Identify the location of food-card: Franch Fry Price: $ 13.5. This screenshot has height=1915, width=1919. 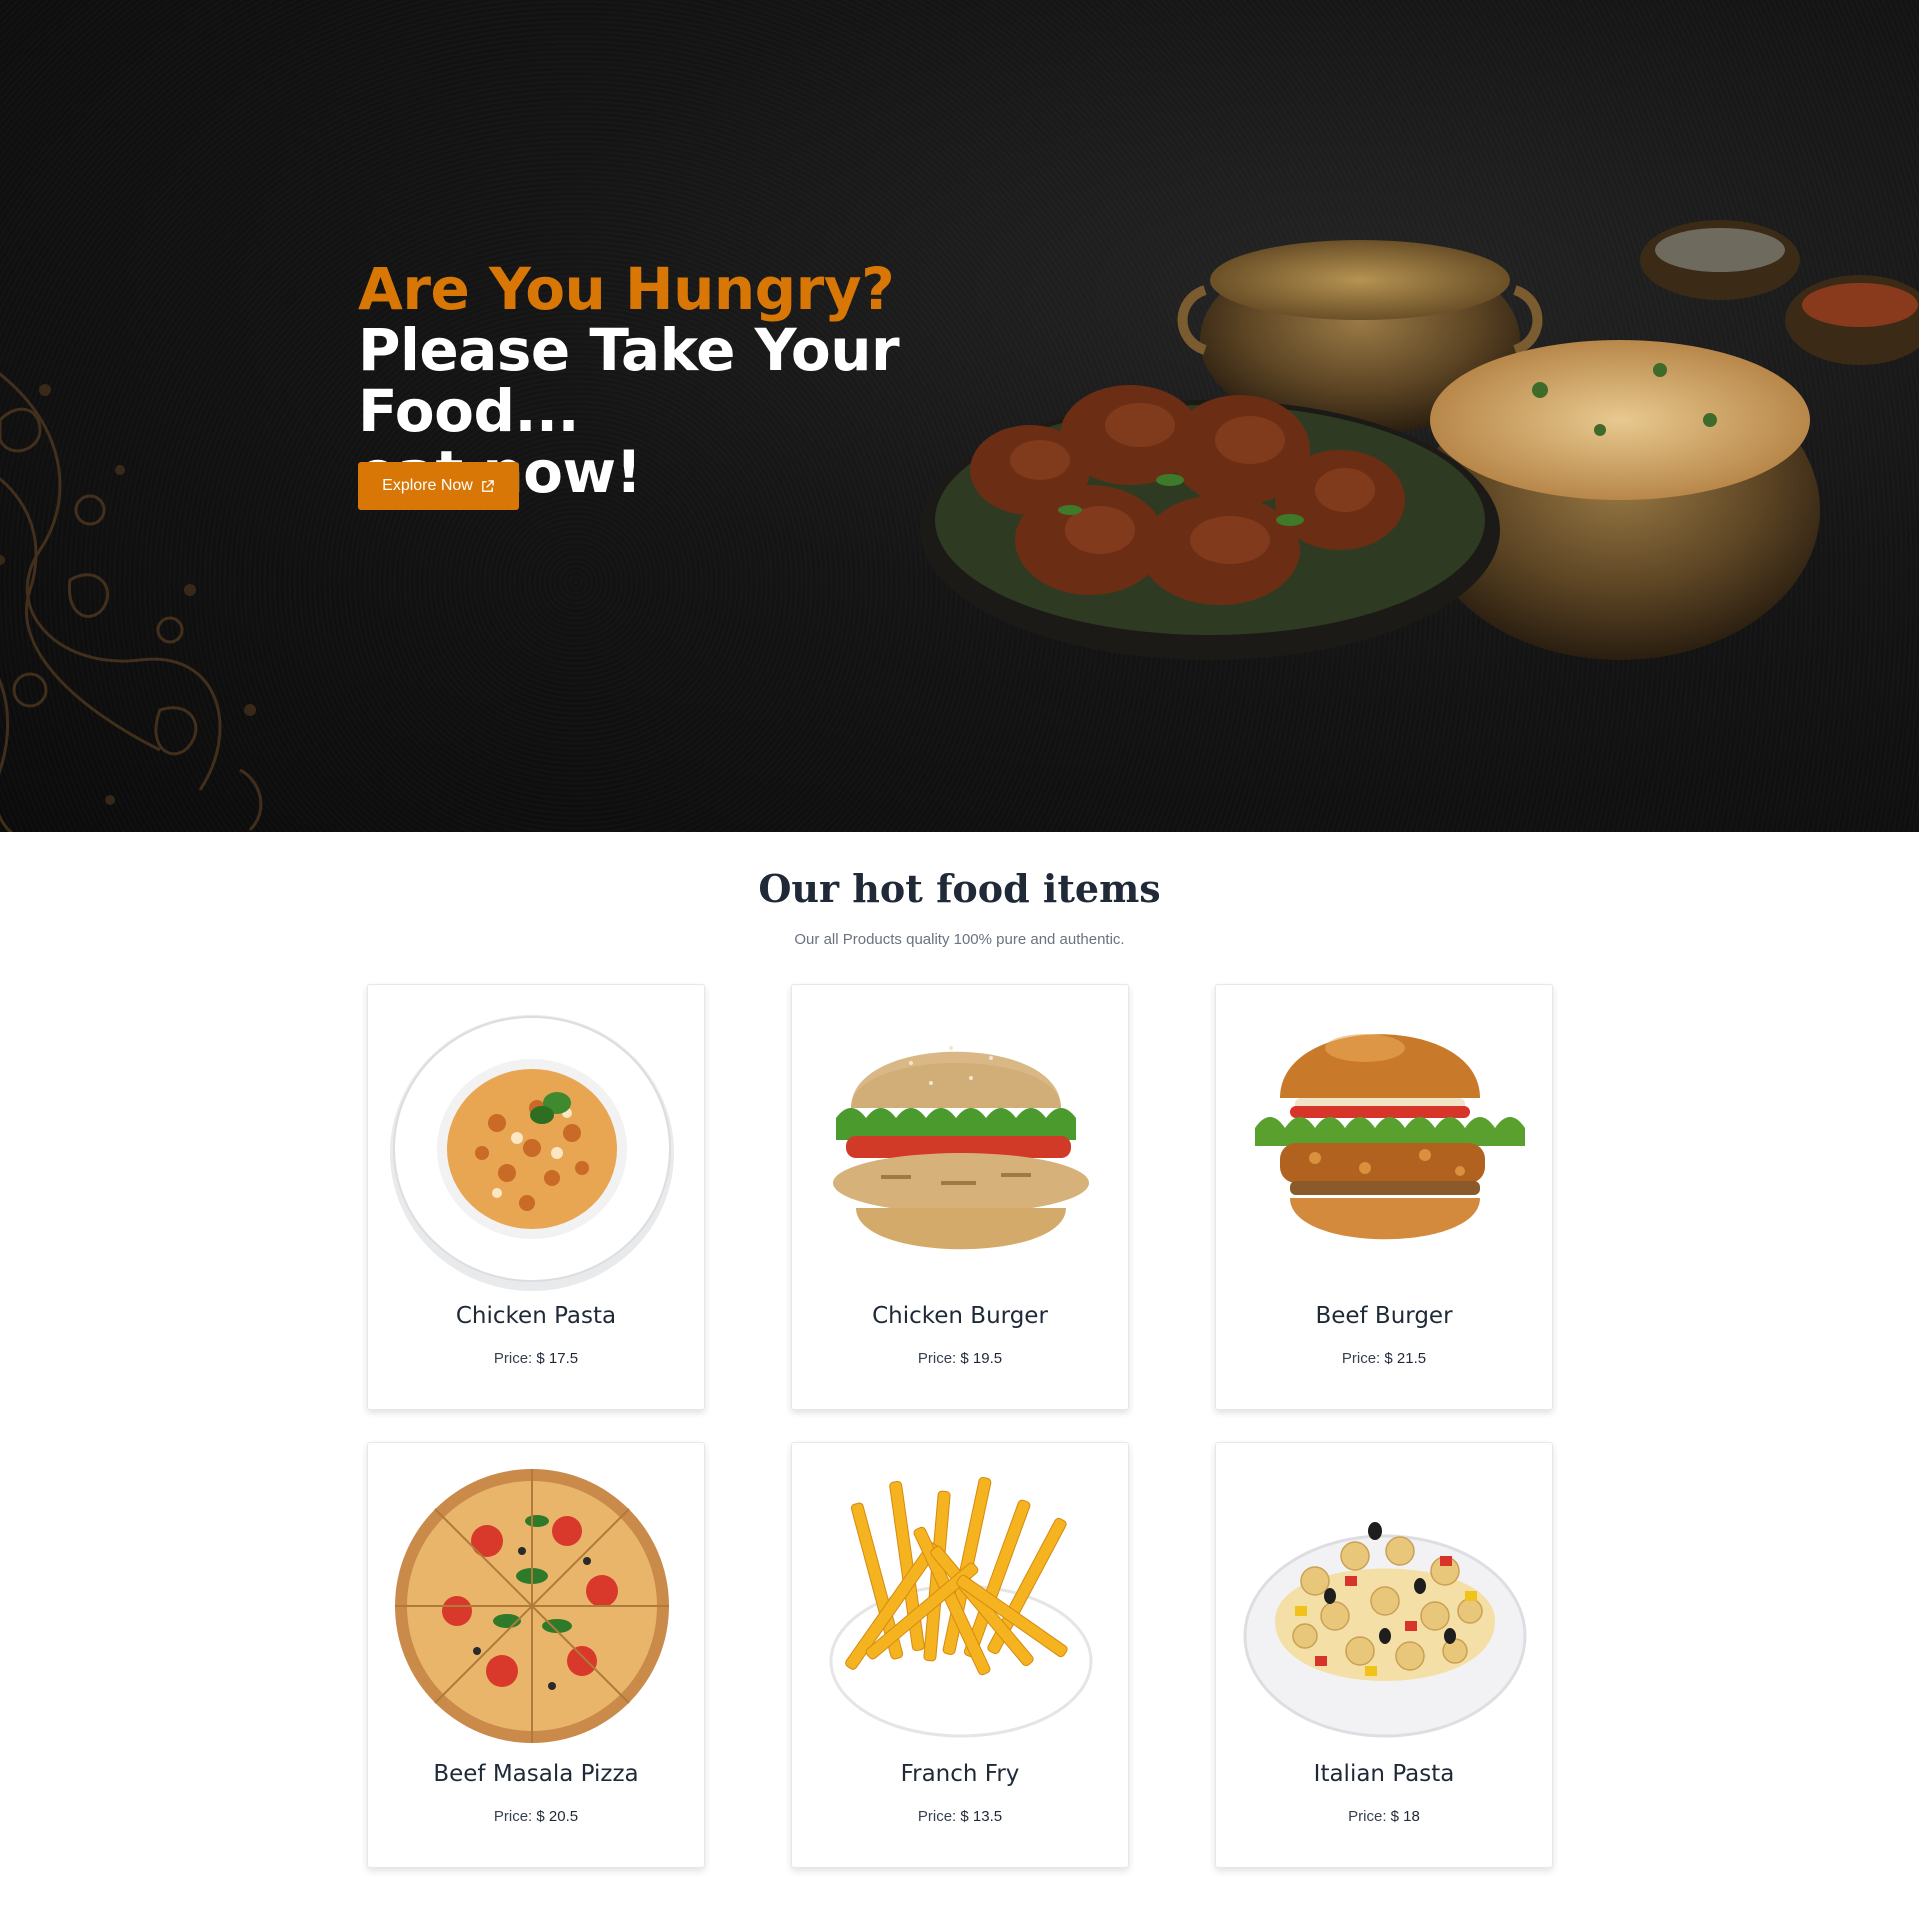
(960, 1655).